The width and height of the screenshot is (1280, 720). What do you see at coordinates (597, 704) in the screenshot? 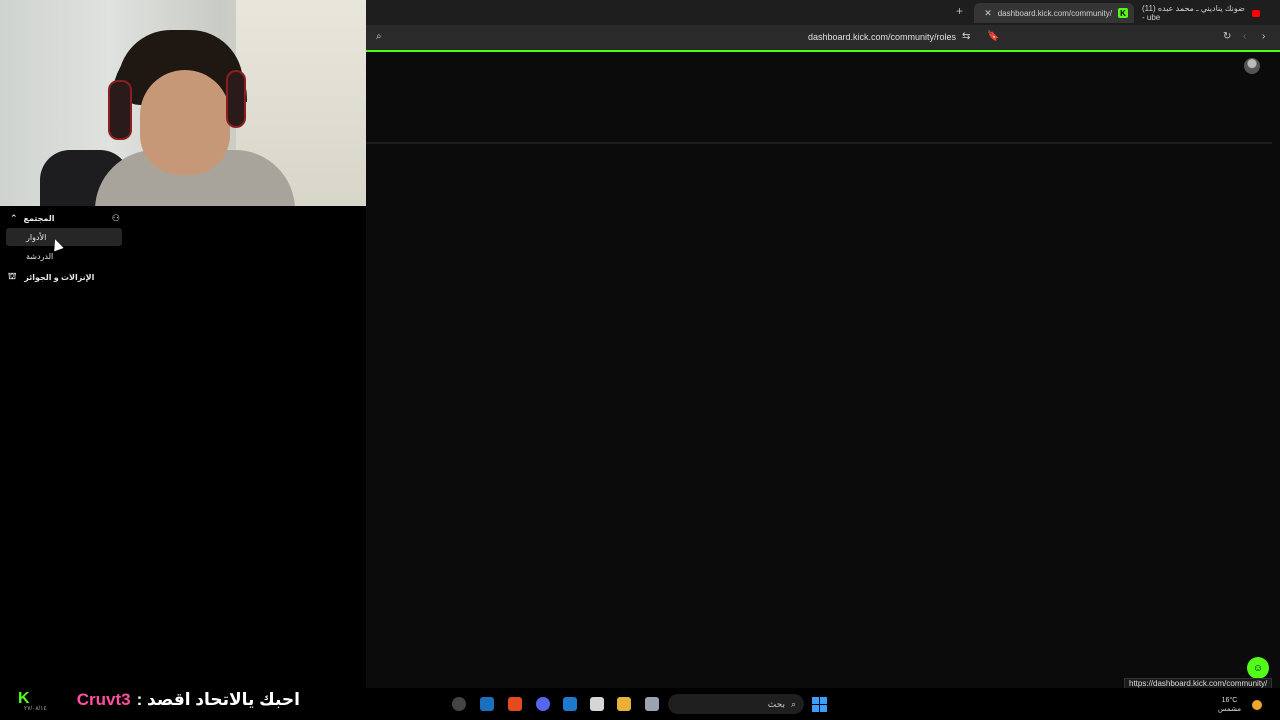
I see `store-icon` at bounding box center [597, 704].